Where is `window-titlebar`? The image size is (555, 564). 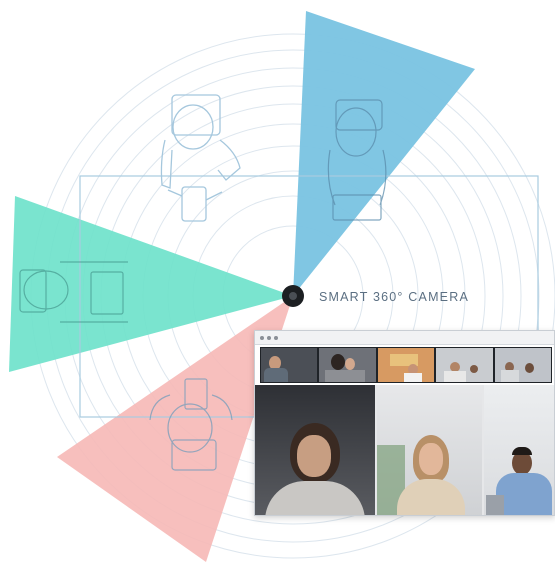 window-titlebar is located at coordinates (404, 338).